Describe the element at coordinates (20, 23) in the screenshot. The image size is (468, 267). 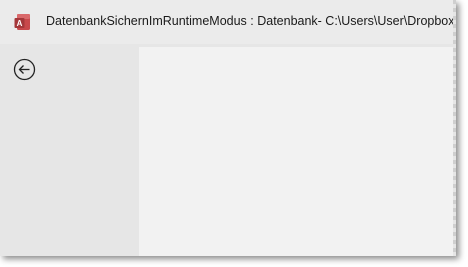
I see `svg-text: A` at that location.